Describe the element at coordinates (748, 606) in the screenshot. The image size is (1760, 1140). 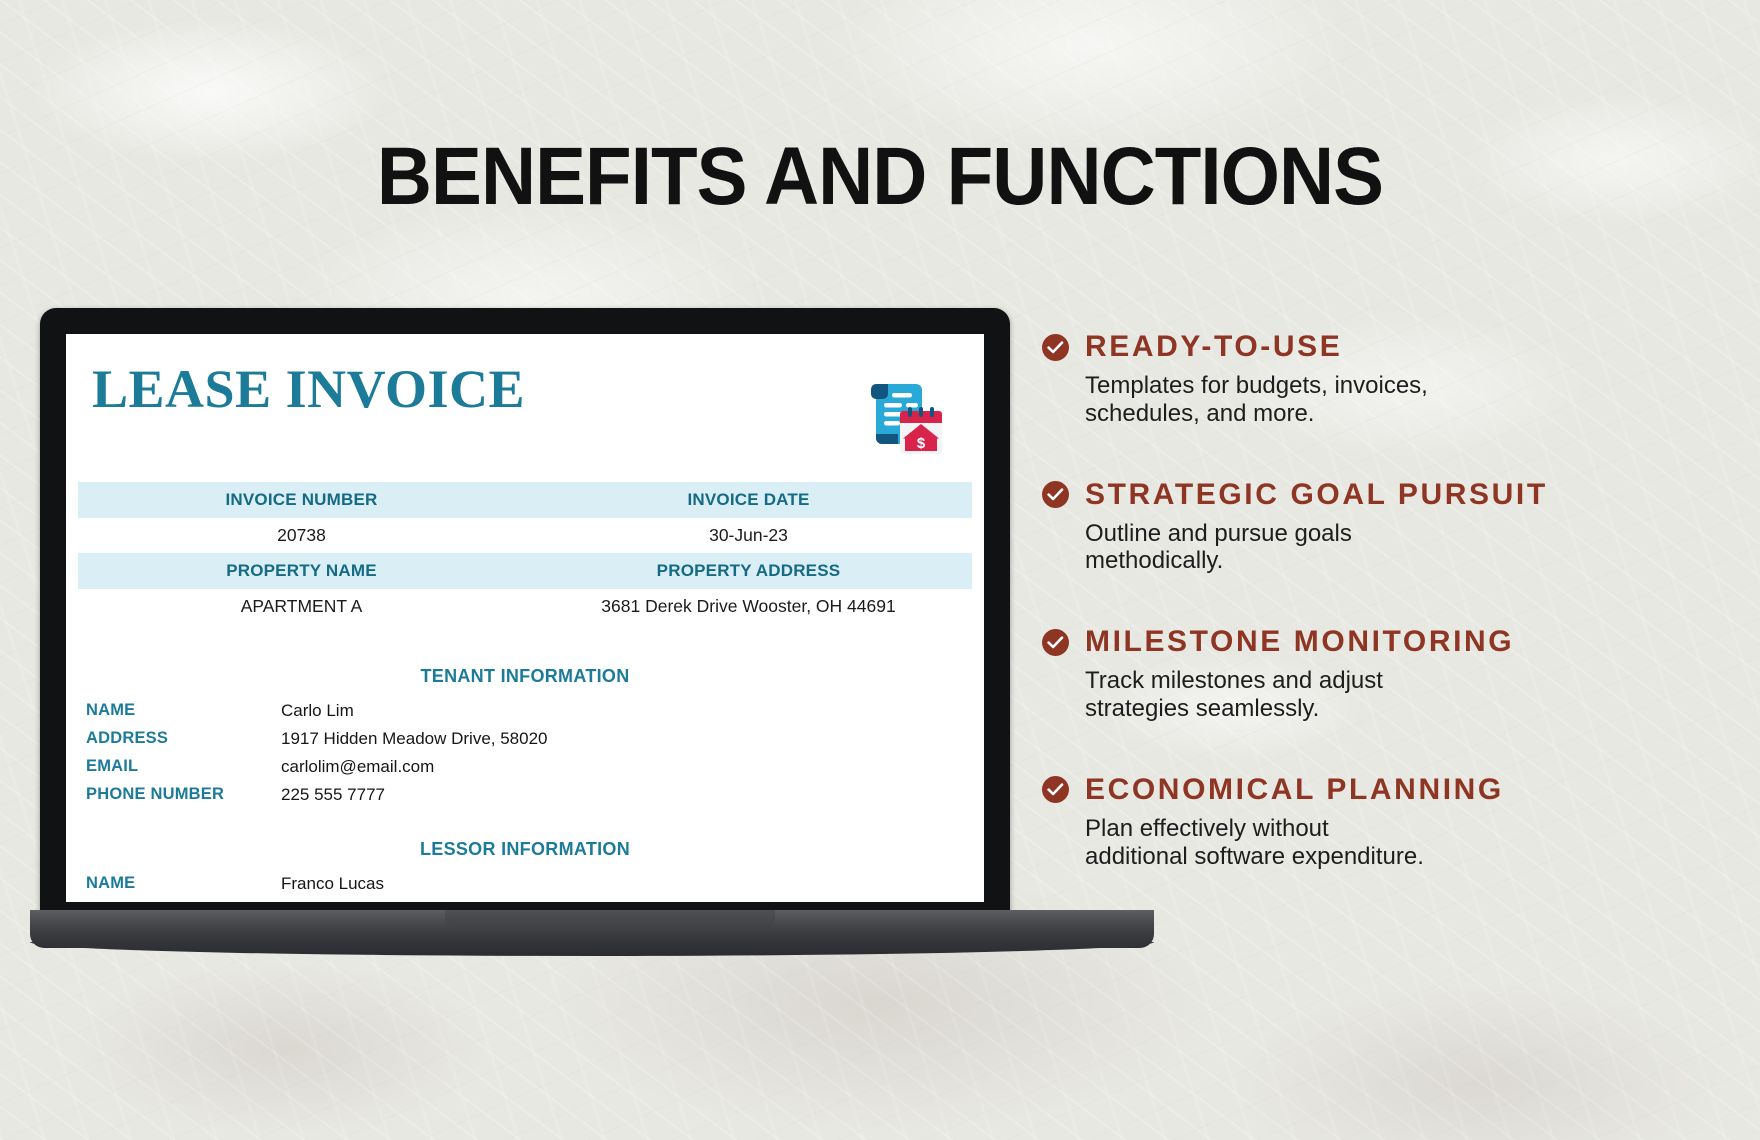
I see `cell-property-address: 3681 Derek Drive Wooster, OH 44691` at that location.